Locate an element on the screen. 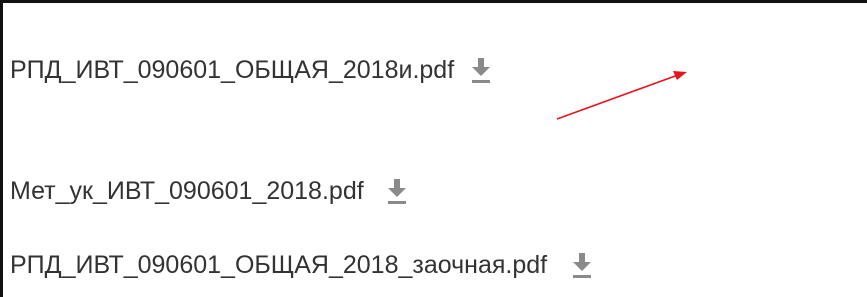  file-item: Мет_ук_ИВТ_090601_2018.pdf is located at coordinates (209, 191).